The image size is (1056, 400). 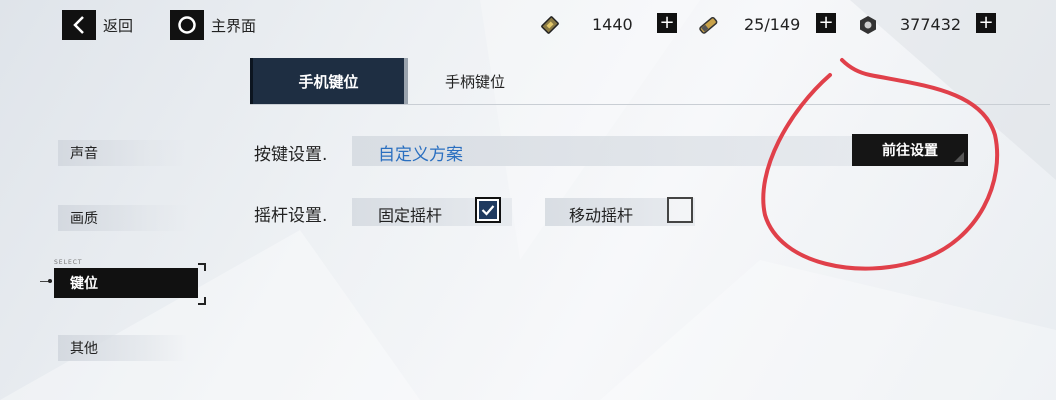 I want to click on add-ticket-button: +, so click(x=667, y=23).